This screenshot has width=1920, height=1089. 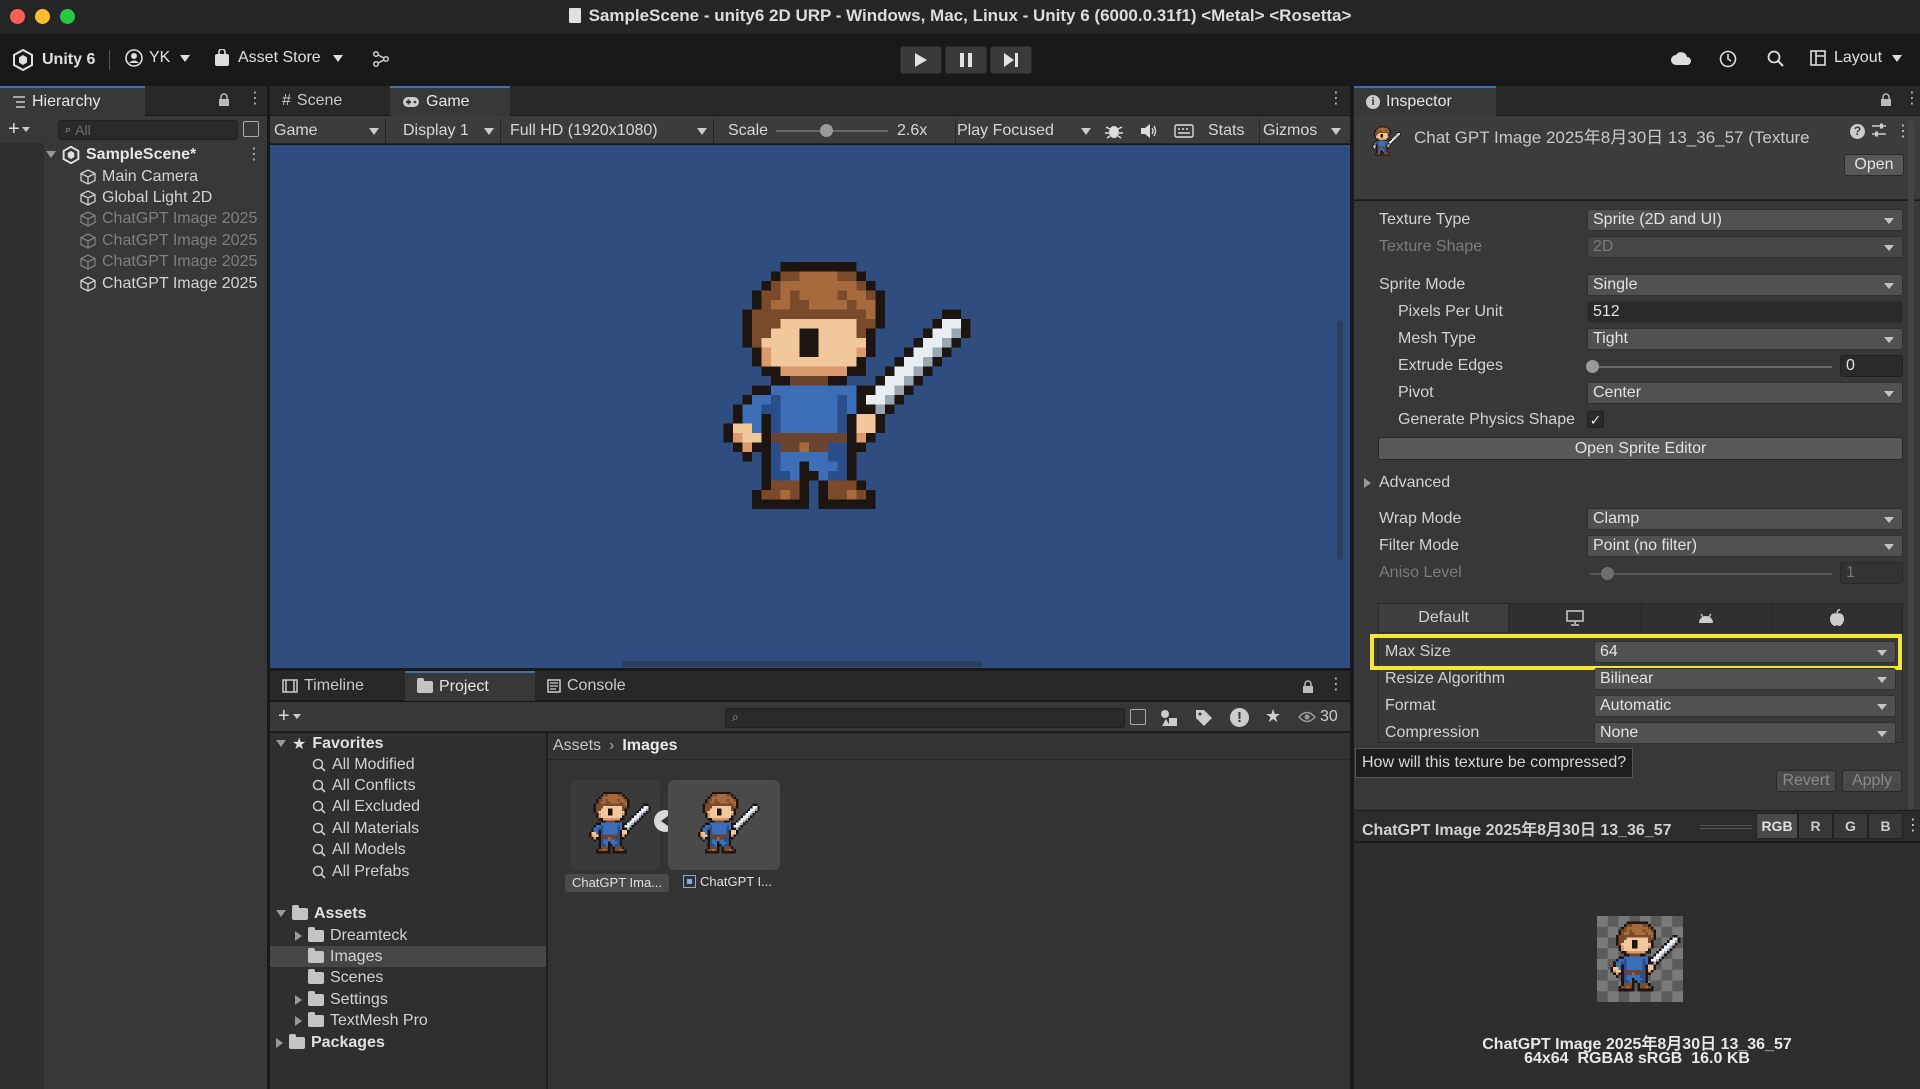 I want to click on apply-button: Apply, so click(x=1872, y=781).